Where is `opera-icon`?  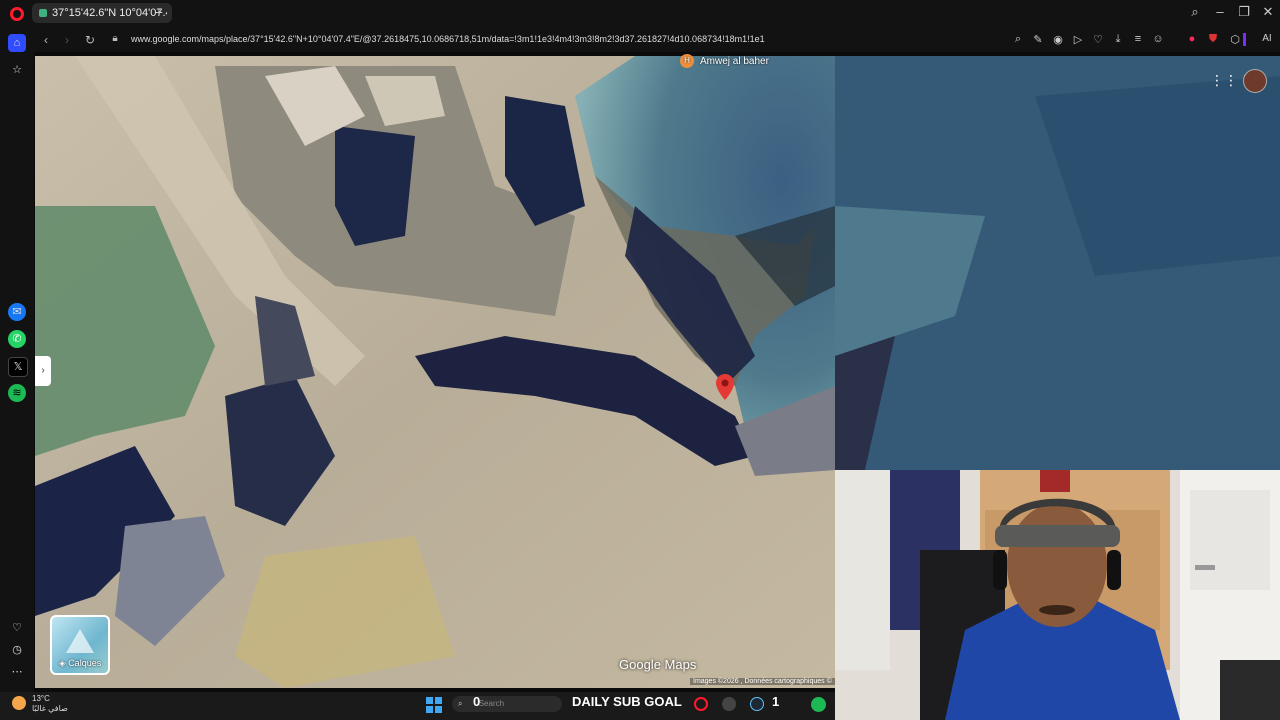
opera-icon is located at coordinates (17, 14).